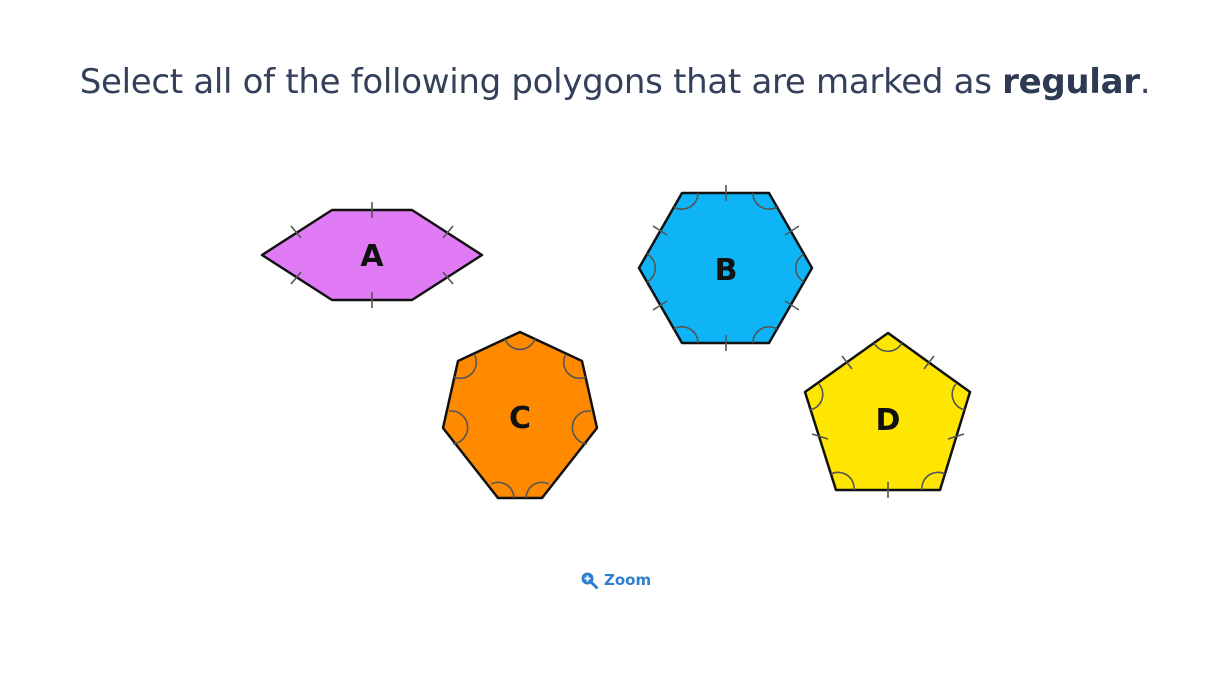  Describe the element at coordinates (589, 580) in the screenshot. I see `zoom-in-icon` at that location.